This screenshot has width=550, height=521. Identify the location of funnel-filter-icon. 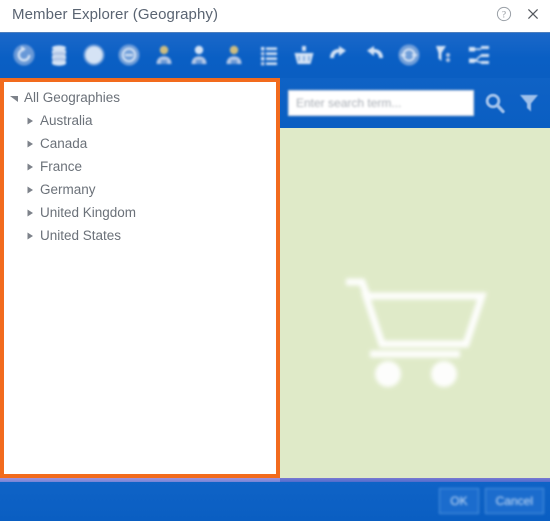
(529, 103).